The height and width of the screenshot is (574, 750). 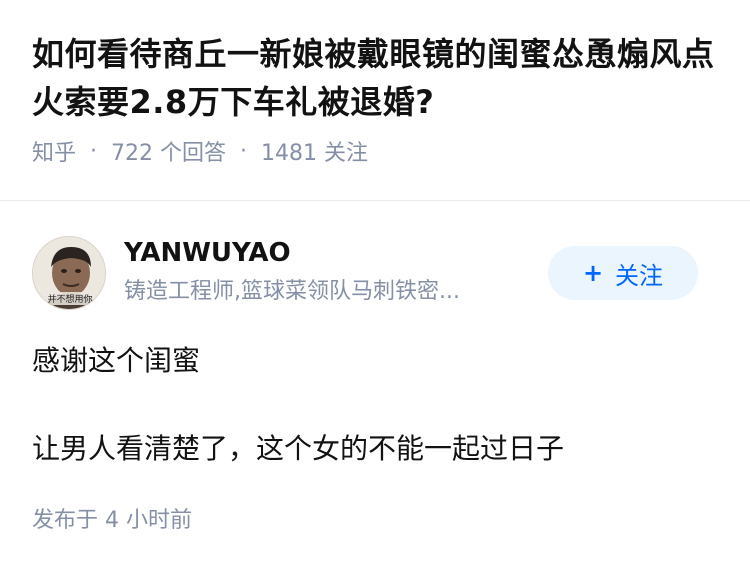 I want to click on author-name: YANWUYAO, so click(x=207, y=253).